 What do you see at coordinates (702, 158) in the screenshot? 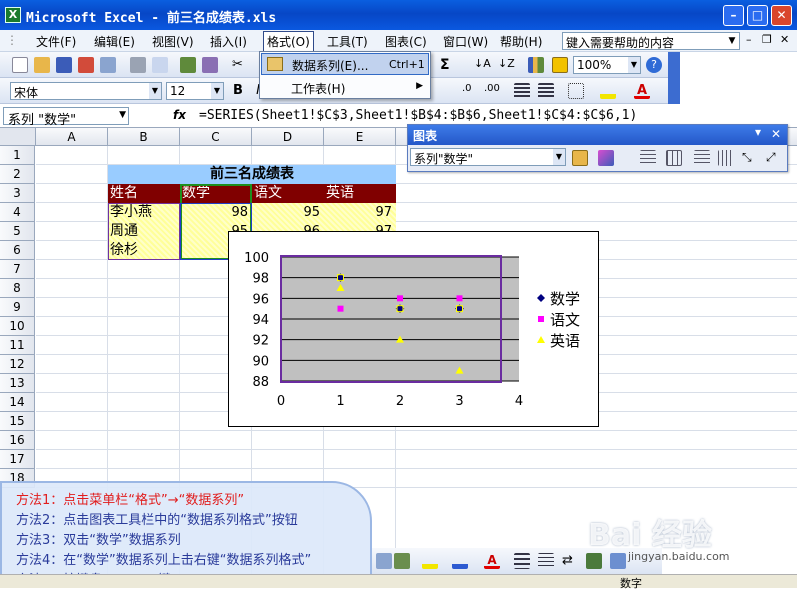
I see `by-row-icon` at bounding box center [702, 158].